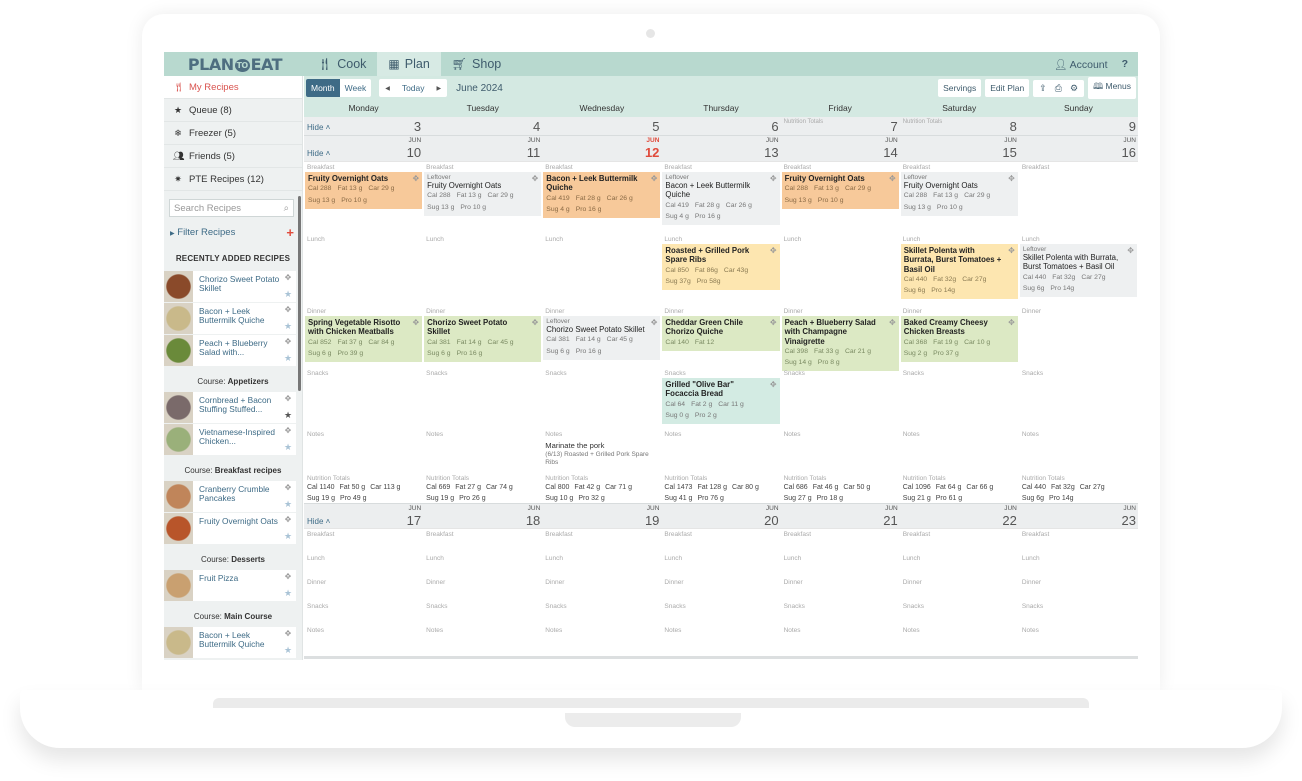 The height and width of the screenshot is (781, 1302). Describe the element at coordinates (341, 64) in the screenshot. I see `nav-tab-cook: 🍴︎ Cook` at that location.